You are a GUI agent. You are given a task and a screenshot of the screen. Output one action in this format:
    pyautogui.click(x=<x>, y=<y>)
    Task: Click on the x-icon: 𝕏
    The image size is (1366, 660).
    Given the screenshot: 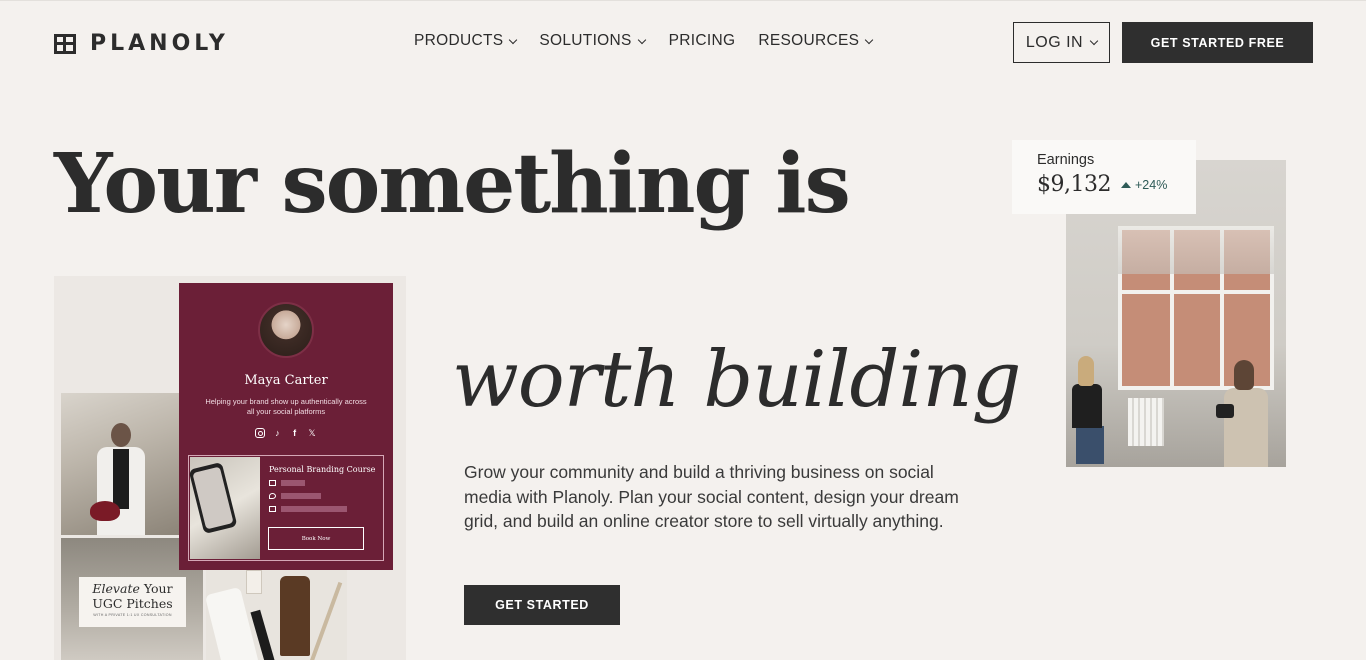 What is the action you would take?
    pyautogui.click(x=312, y=433)
    